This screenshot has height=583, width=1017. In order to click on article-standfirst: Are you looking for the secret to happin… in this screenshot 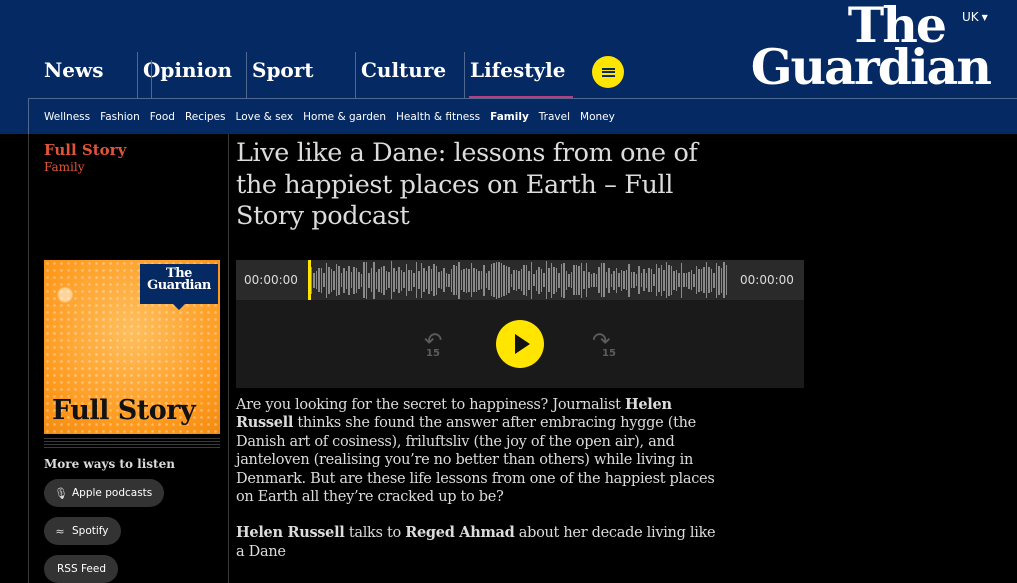, I will do `click(481, 478)`.